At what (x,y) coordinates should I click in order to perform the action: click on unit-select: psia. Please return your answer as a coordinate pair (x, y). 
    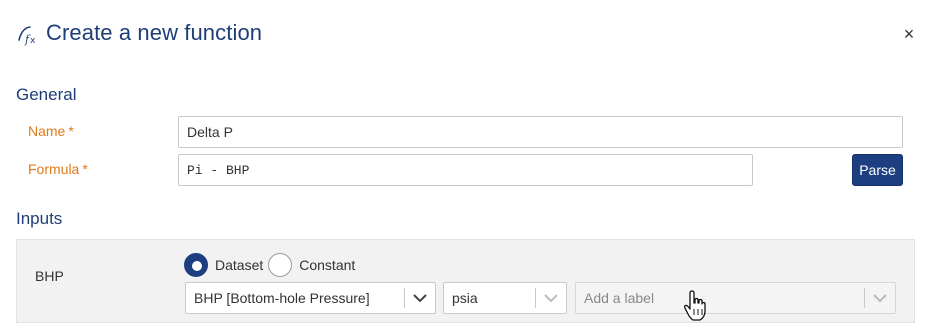
    Looking at the image, I should click on (505, 298).